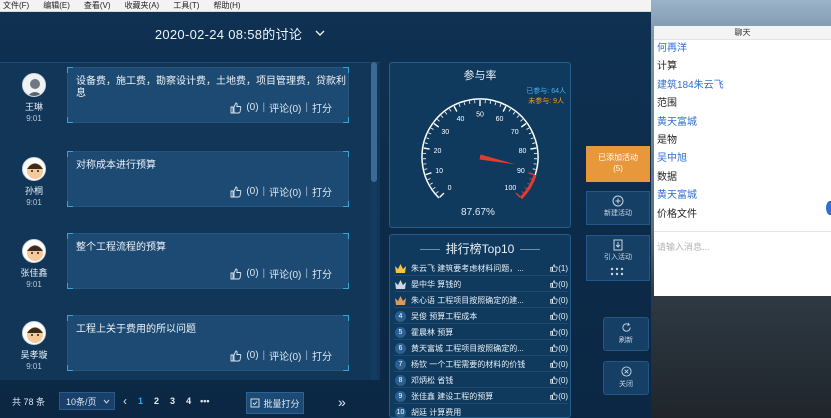 The height and width of the screenshot is (418, 831). What do you see at coordinates (56, 5) in the screenshot?
I see `menu-edit: 编辑(E)` at bounding box center [56, 5].